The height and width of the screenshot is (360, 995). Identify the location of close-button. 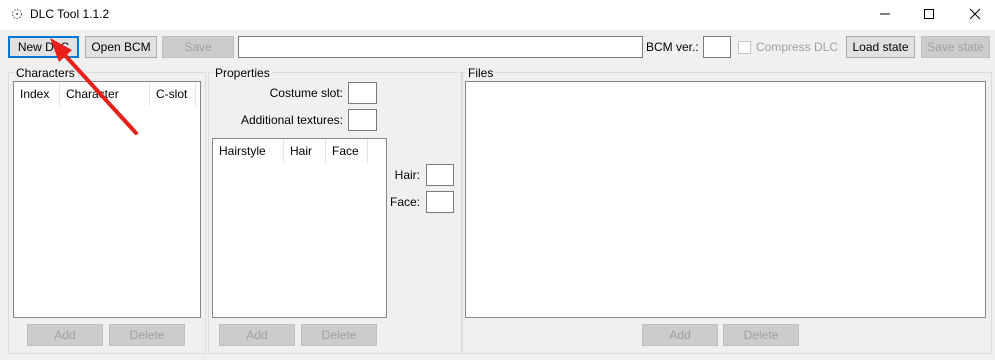
(973, 14).